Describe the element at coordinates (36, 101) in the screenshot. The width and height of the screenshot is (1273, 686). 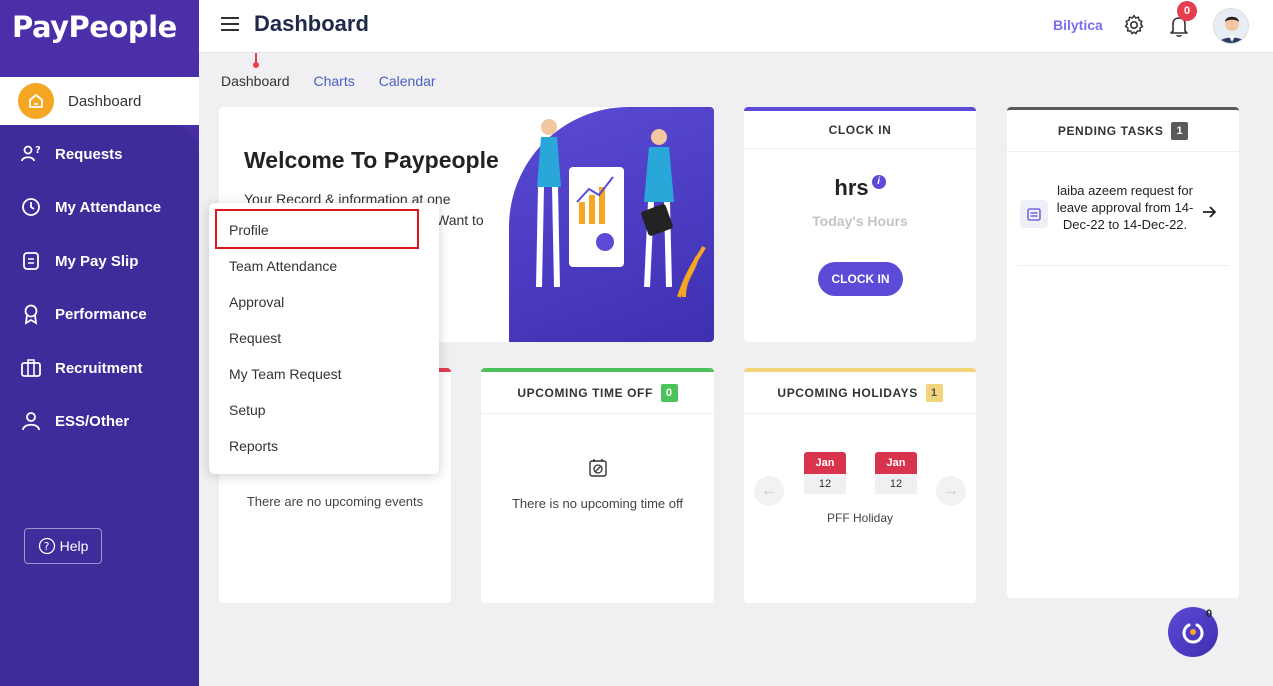
I see `home-icon` at that location.